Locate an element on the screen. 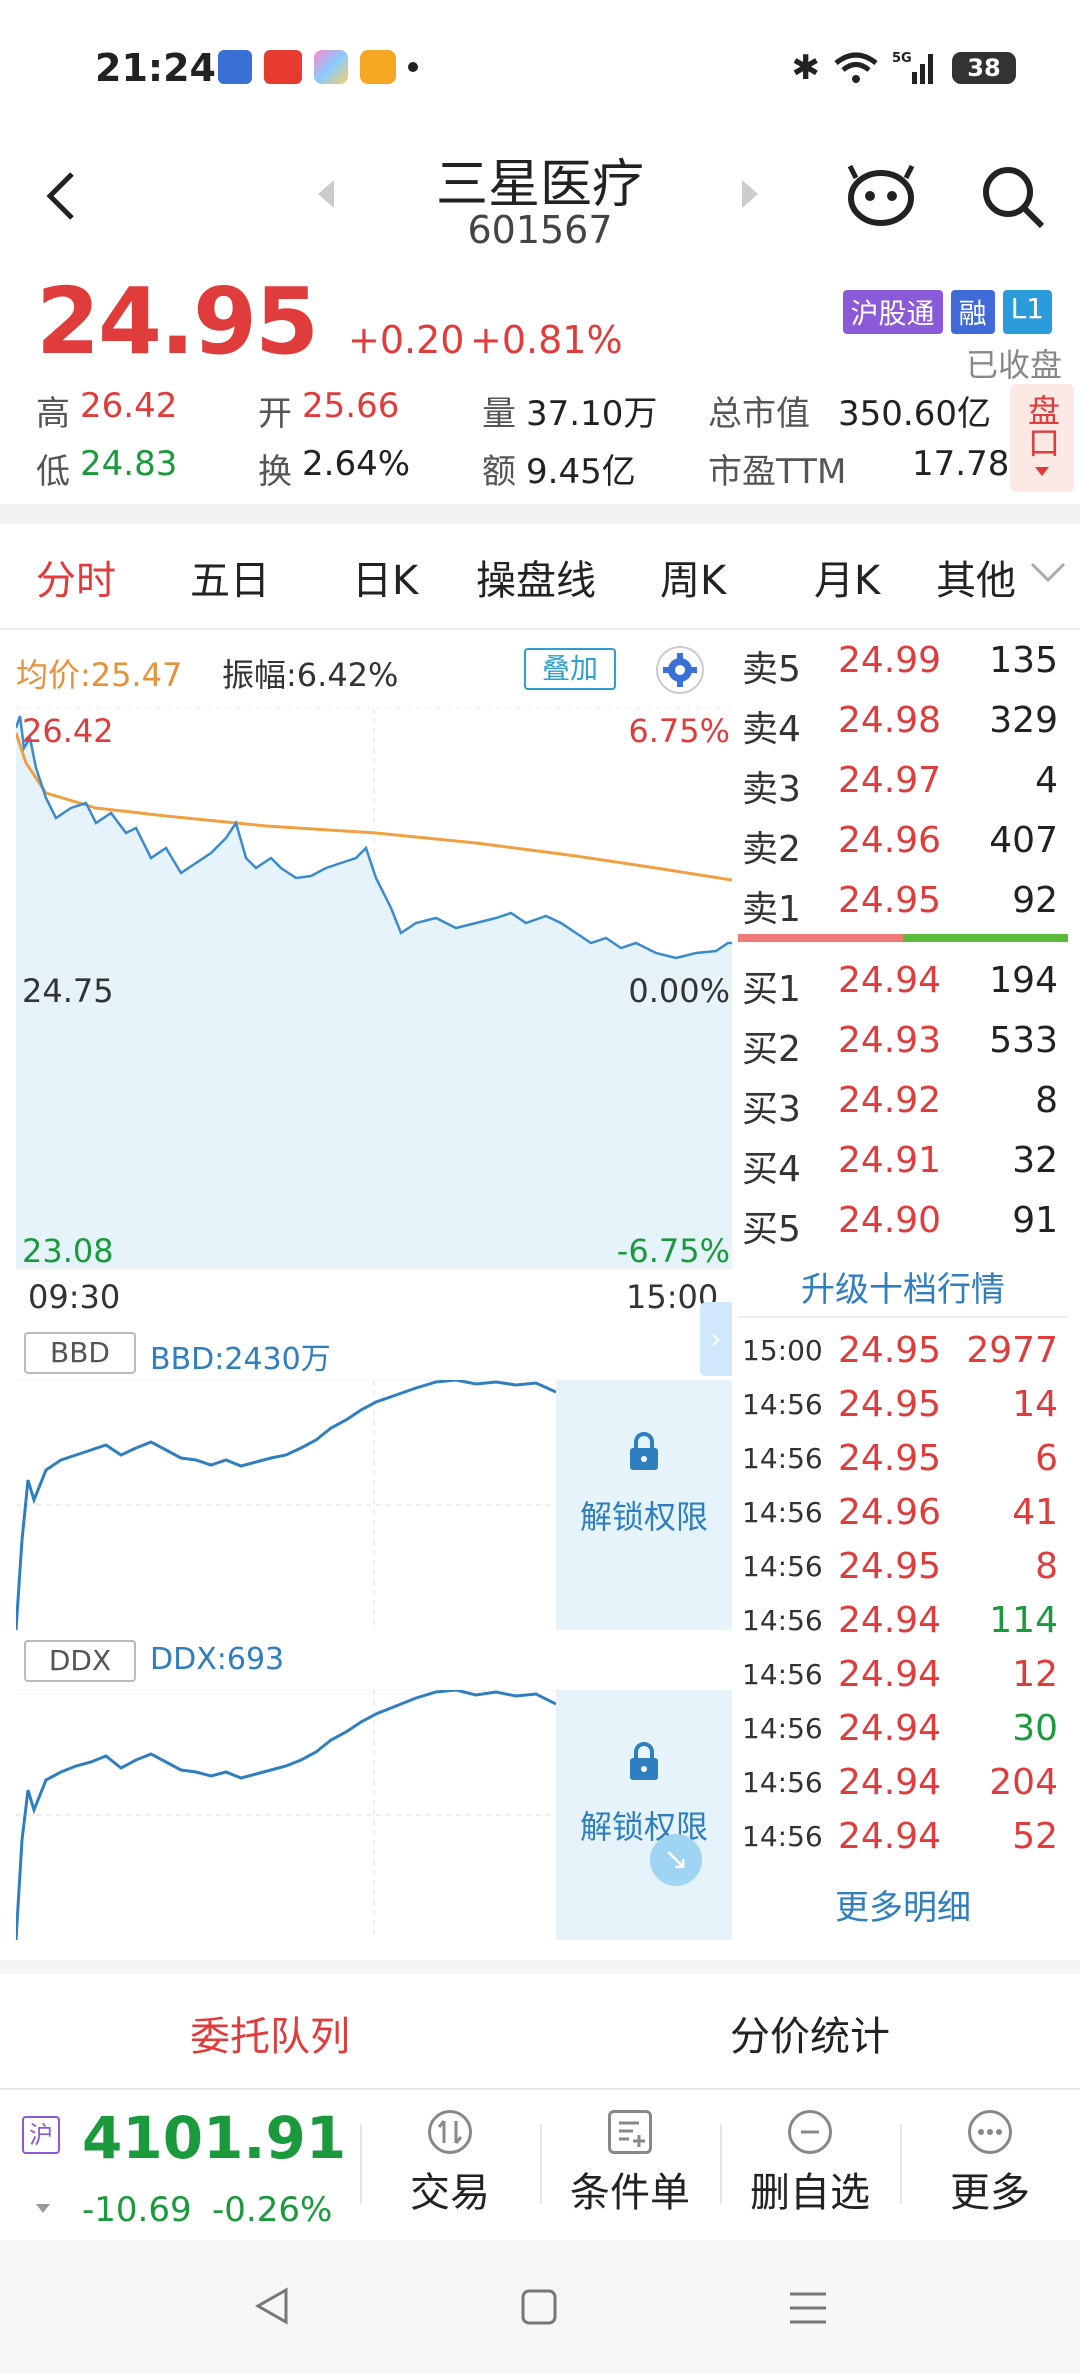 This screenshot has height=2373, width=1080. robot-icon is located at coordinates (881, 195).